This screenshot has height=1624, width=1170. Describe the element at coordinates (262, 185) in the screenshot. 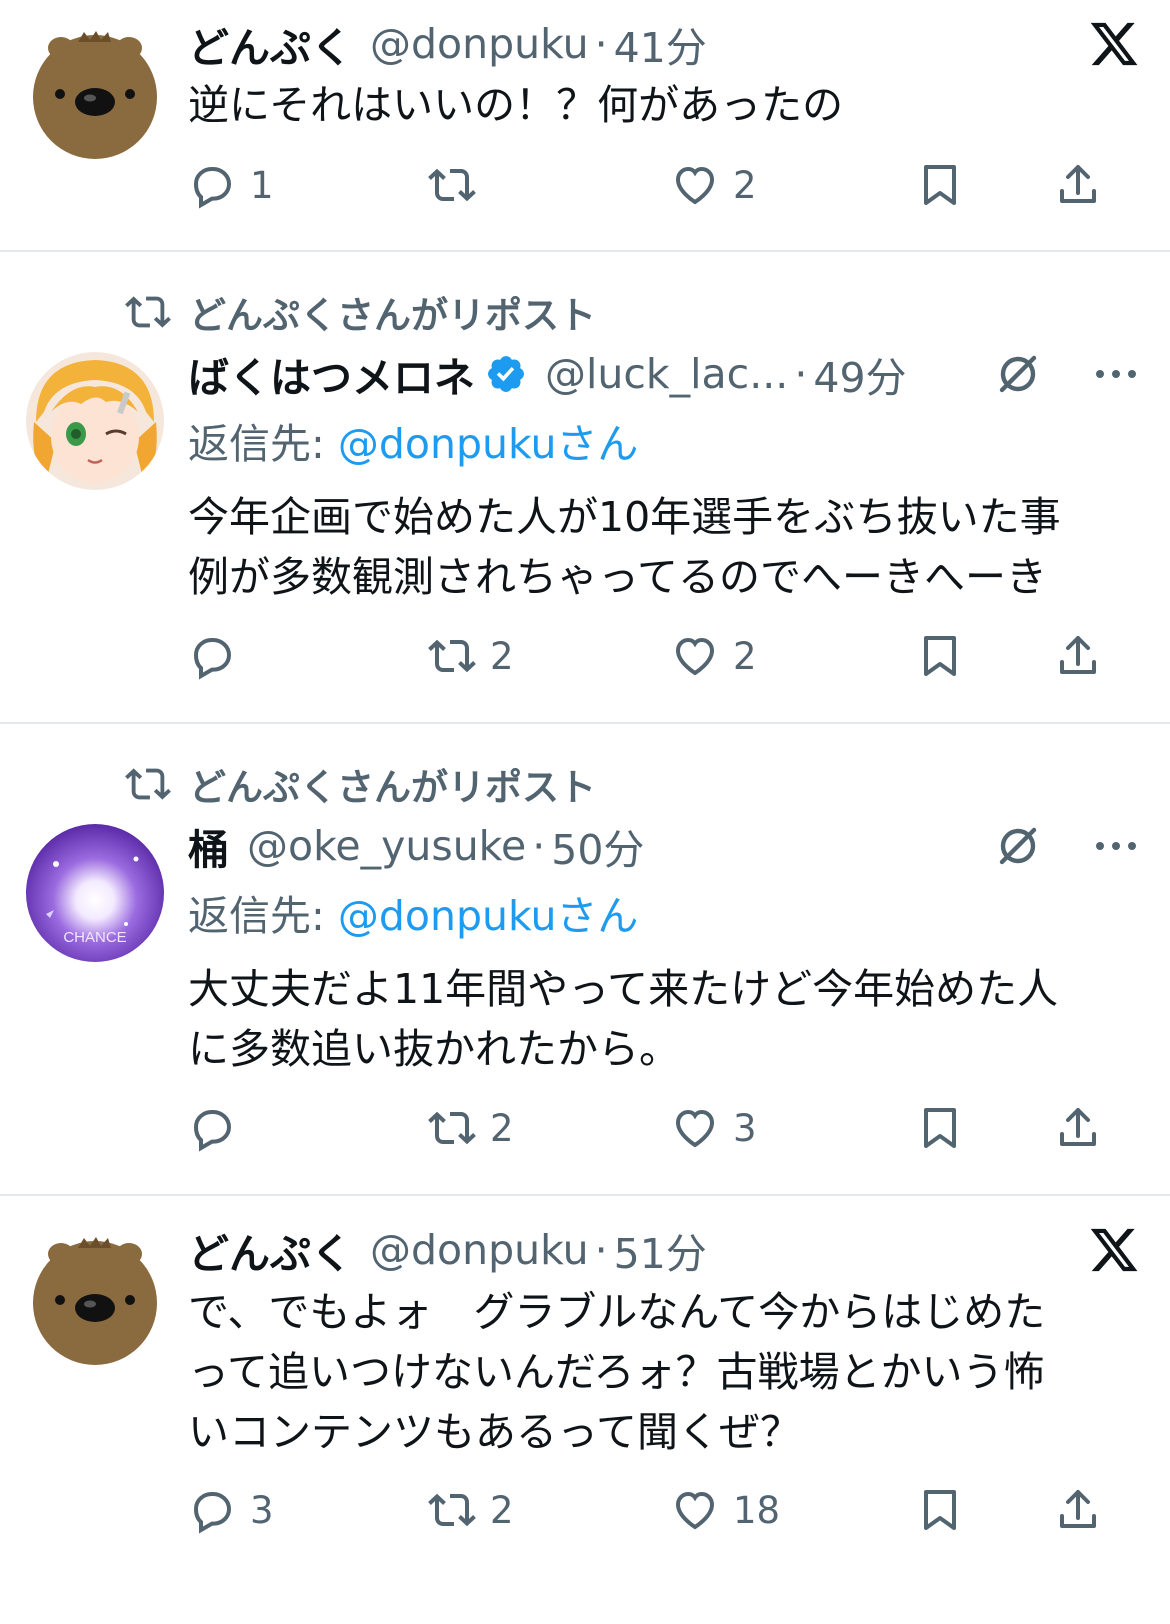

I see `reply-count: 1` at that location.